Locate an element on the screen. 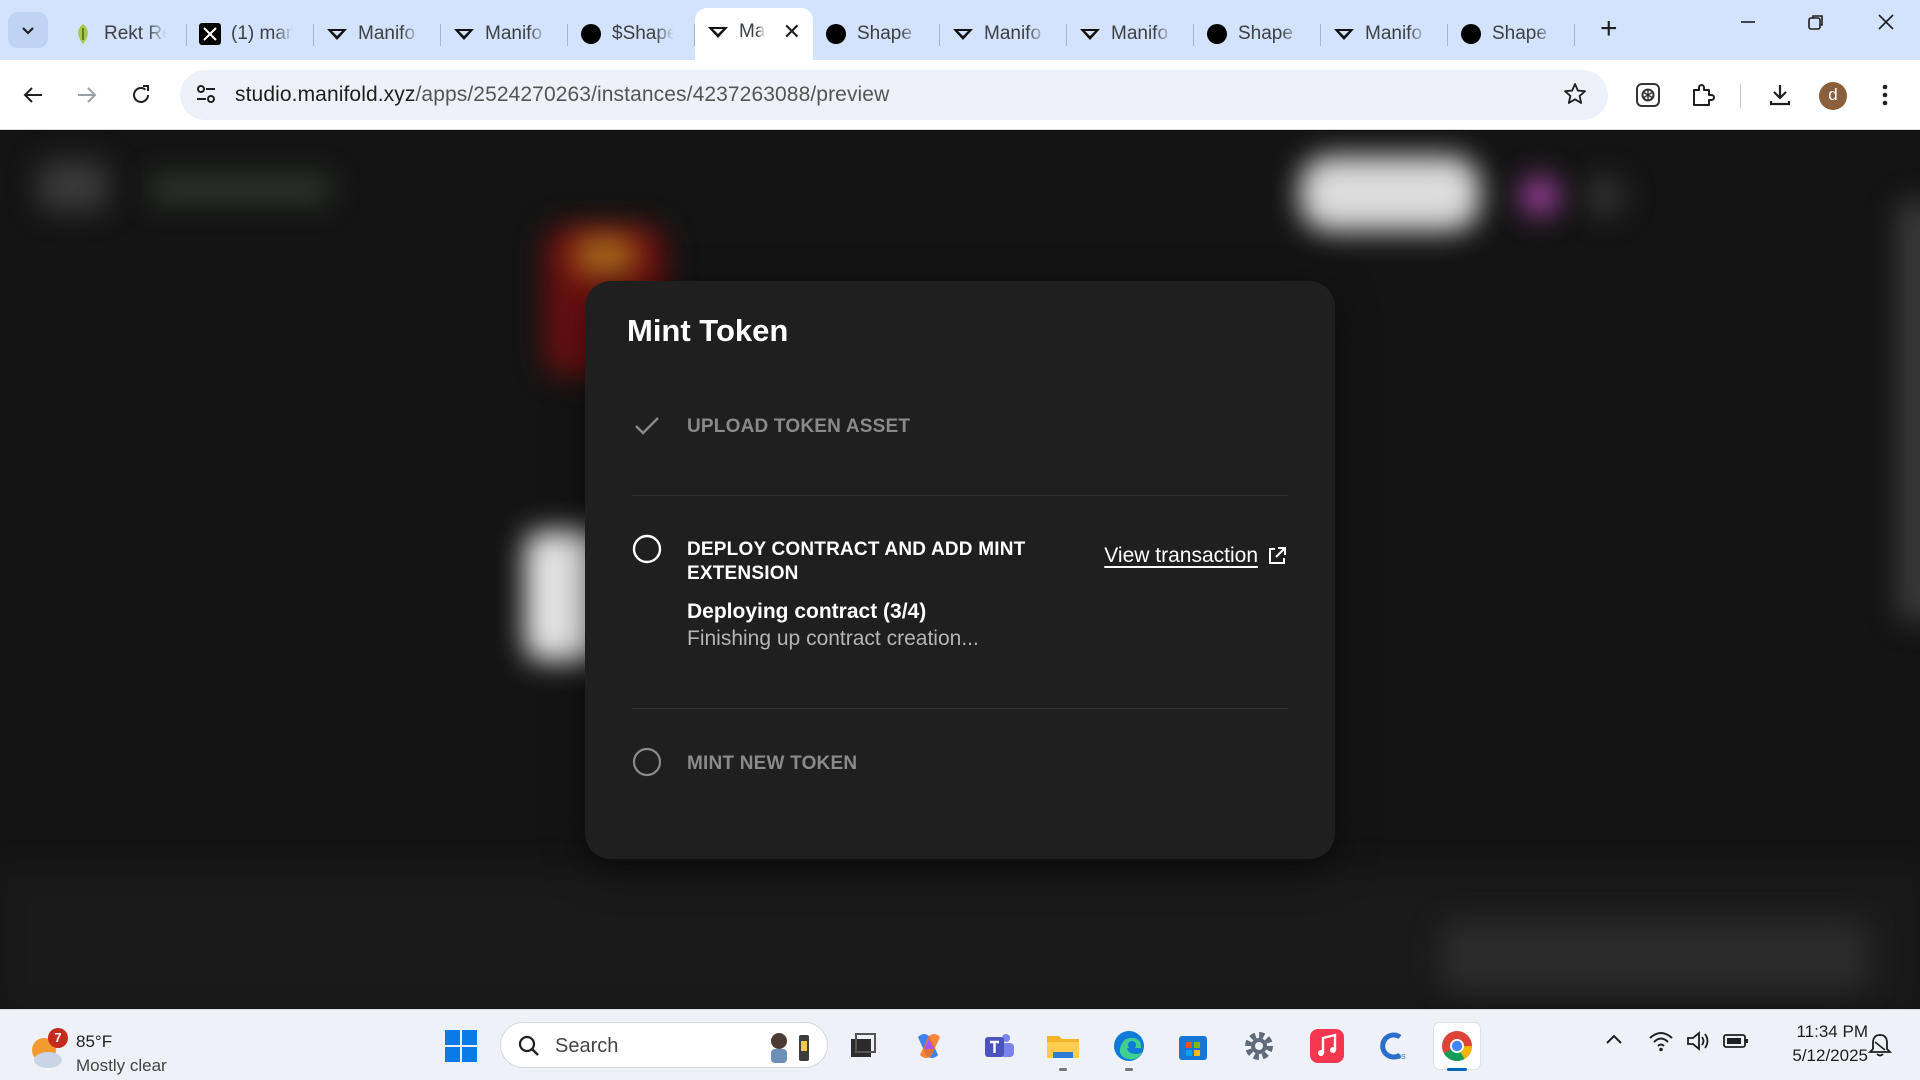 This screenshot has width=1920, height=1080. task-view-app is located at coordinates (863, 1046).